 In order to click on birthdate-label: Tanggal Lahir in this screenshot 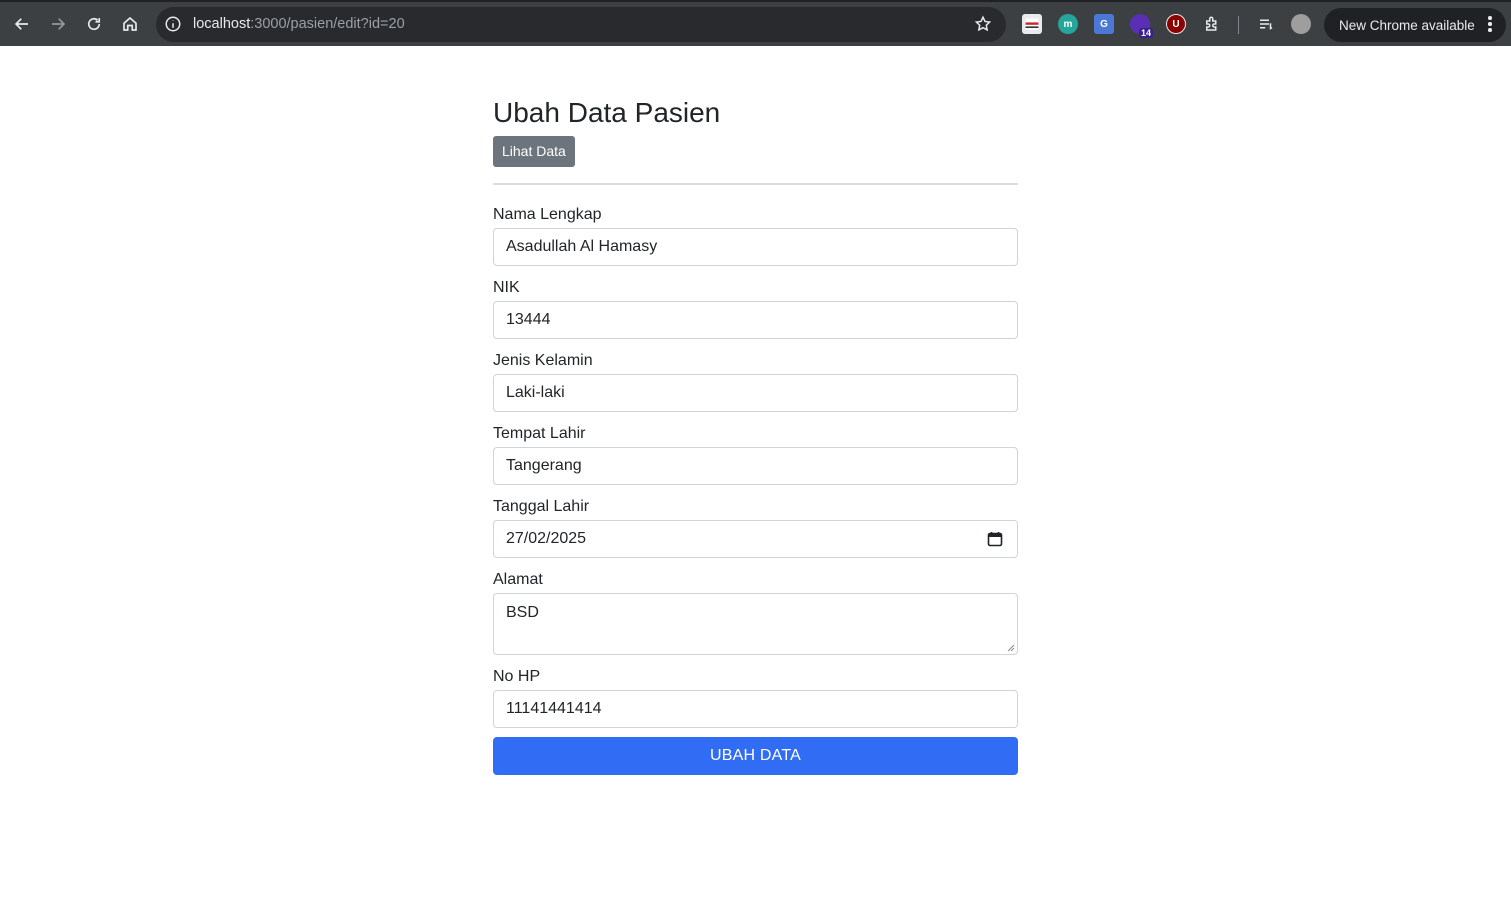, I will do `click(541, 506)`.